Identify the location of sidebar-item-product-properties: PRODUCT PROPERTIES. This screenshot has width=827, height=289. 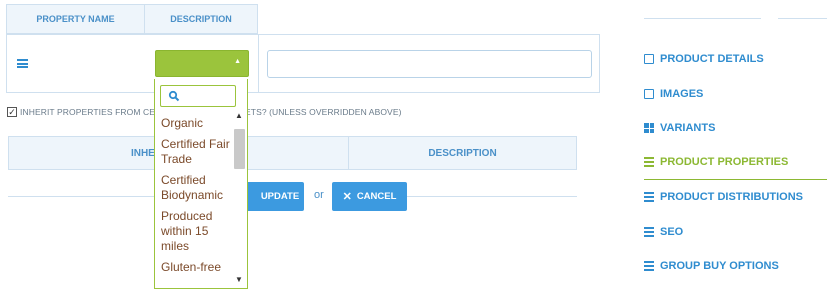
(735, 163).